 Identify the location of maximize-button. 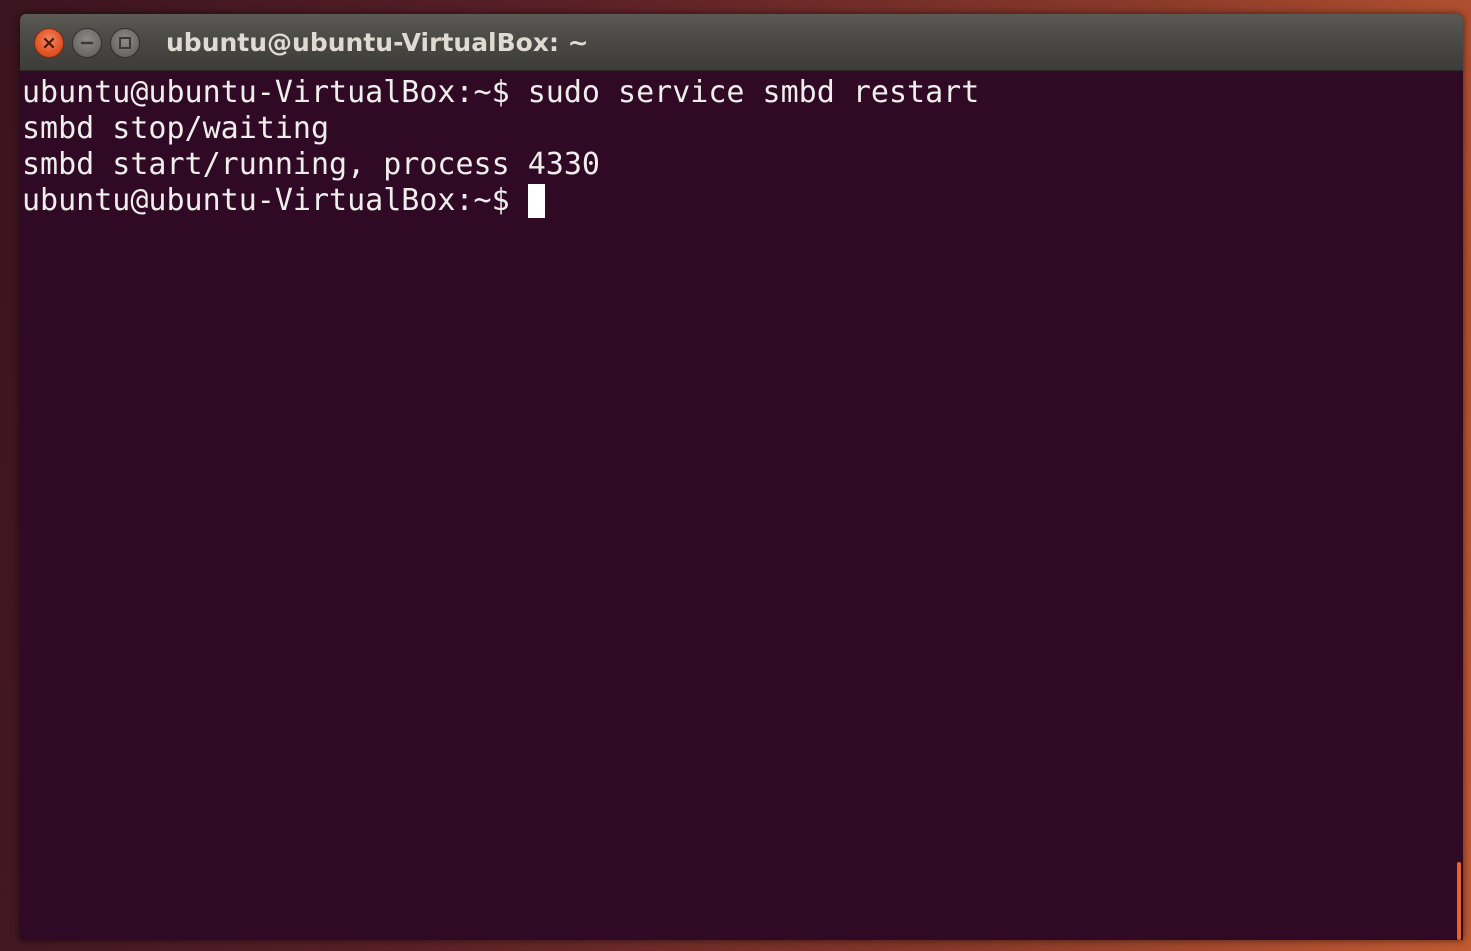
(125, 43).